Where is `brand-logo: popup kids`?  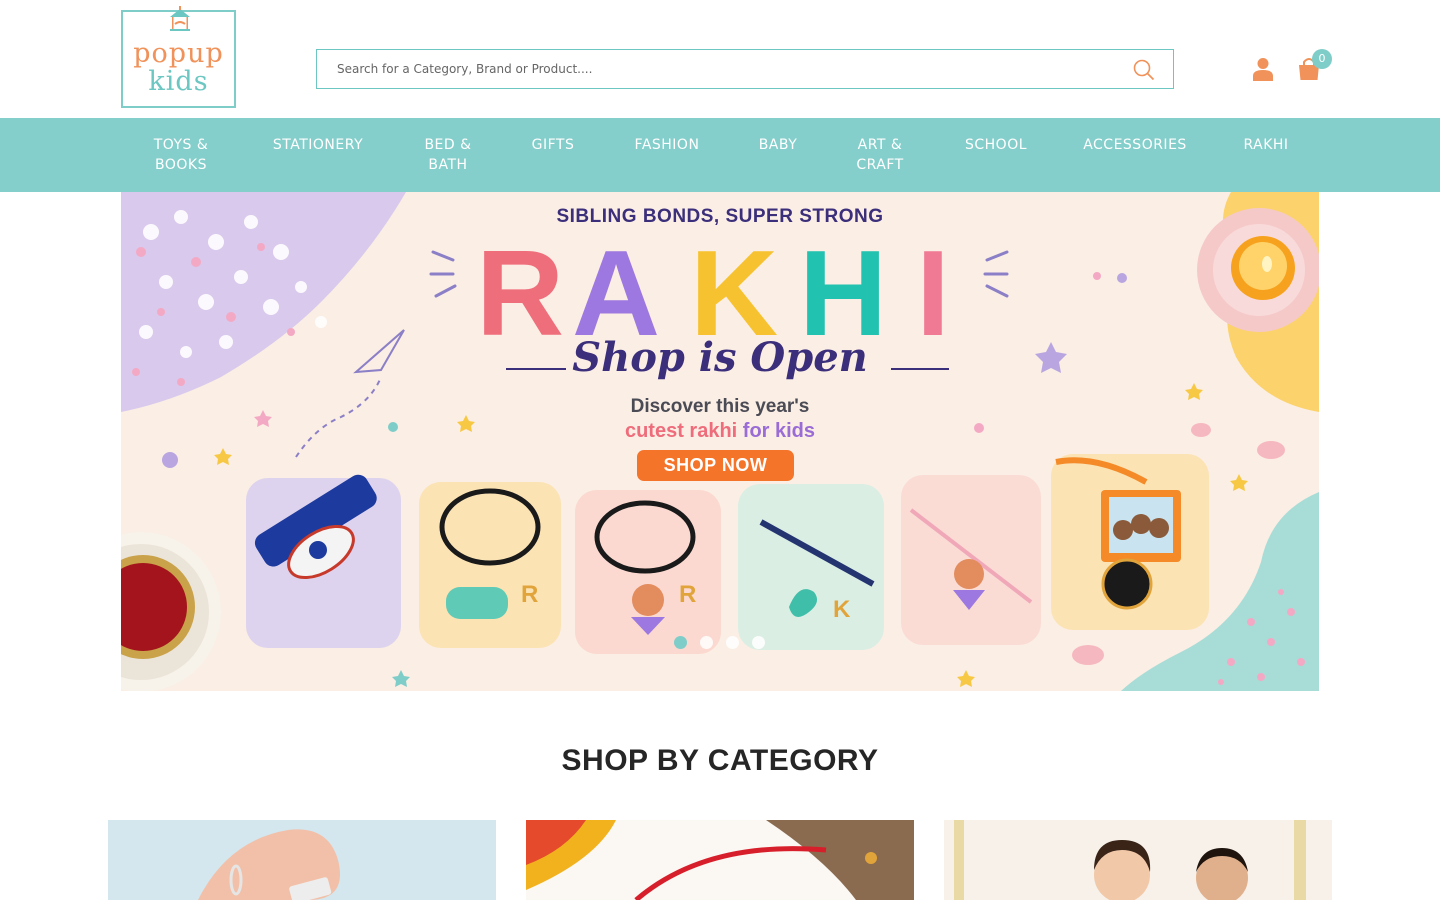
brand-logo: popup kids is located at coordinates (178, 57).